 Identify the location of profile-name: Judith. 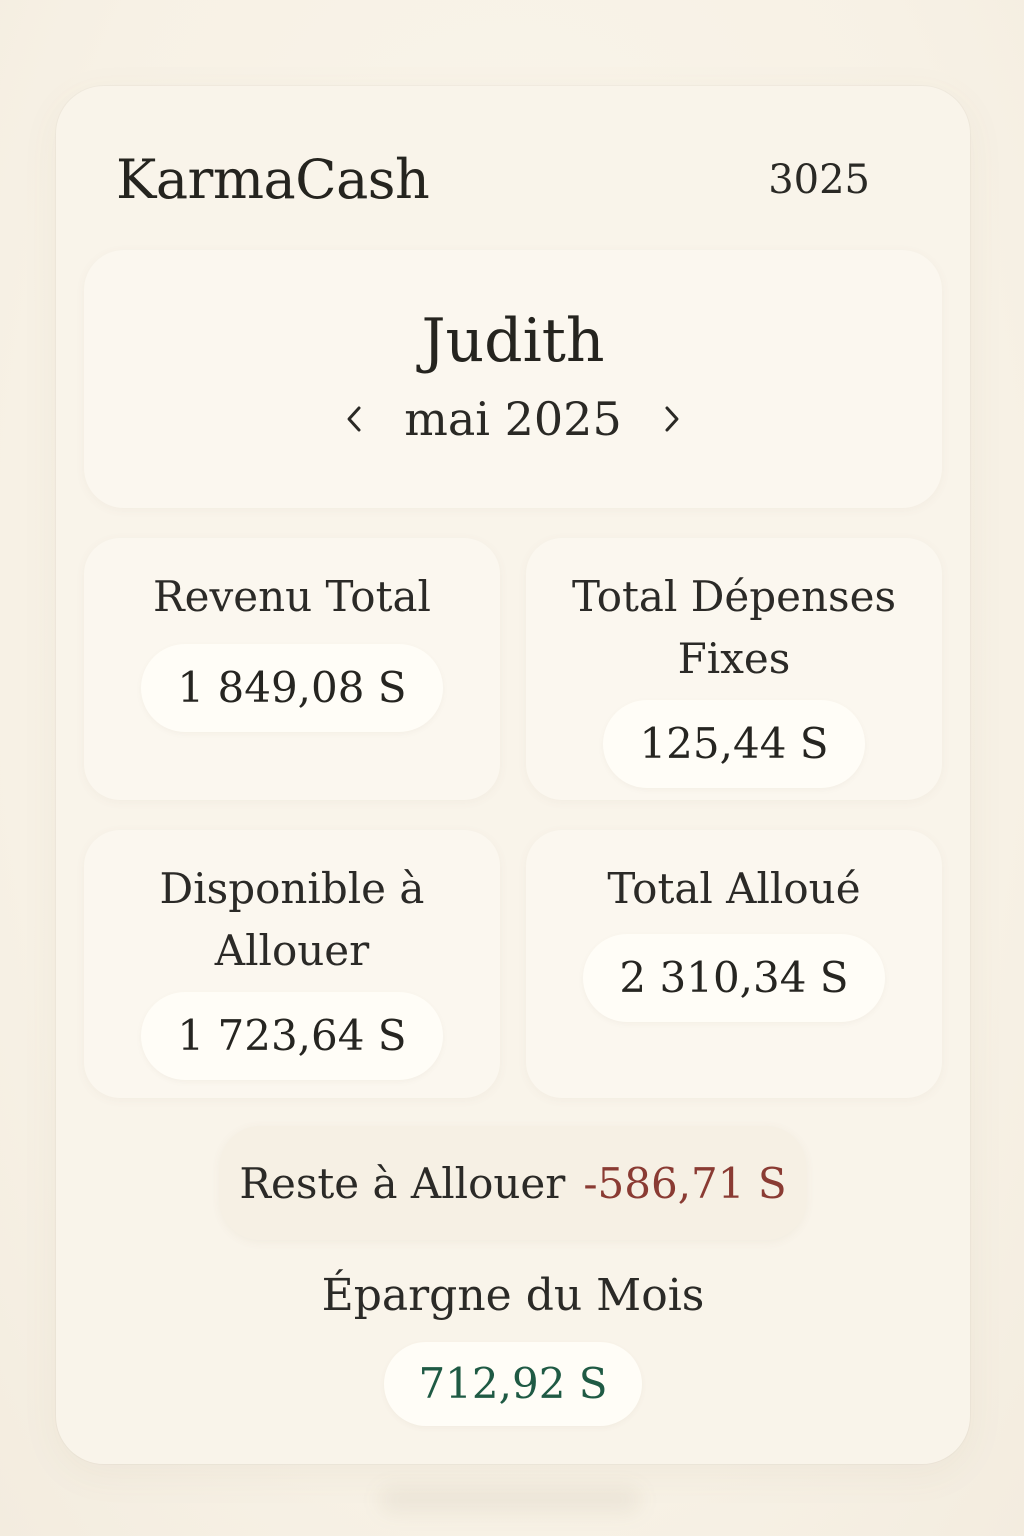
(513, 341).